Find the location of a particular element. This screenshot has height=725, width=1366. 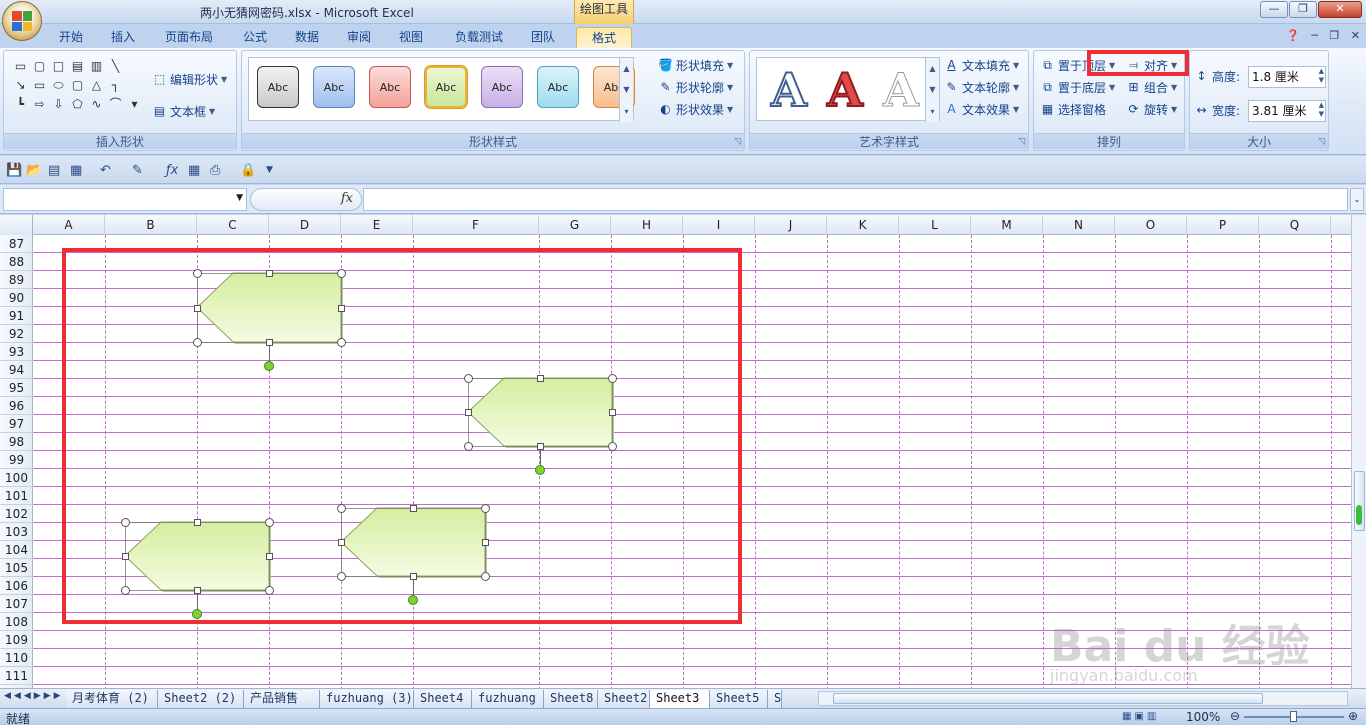

curve-shape-icon: ∿ is located at coordinates (96, 104).